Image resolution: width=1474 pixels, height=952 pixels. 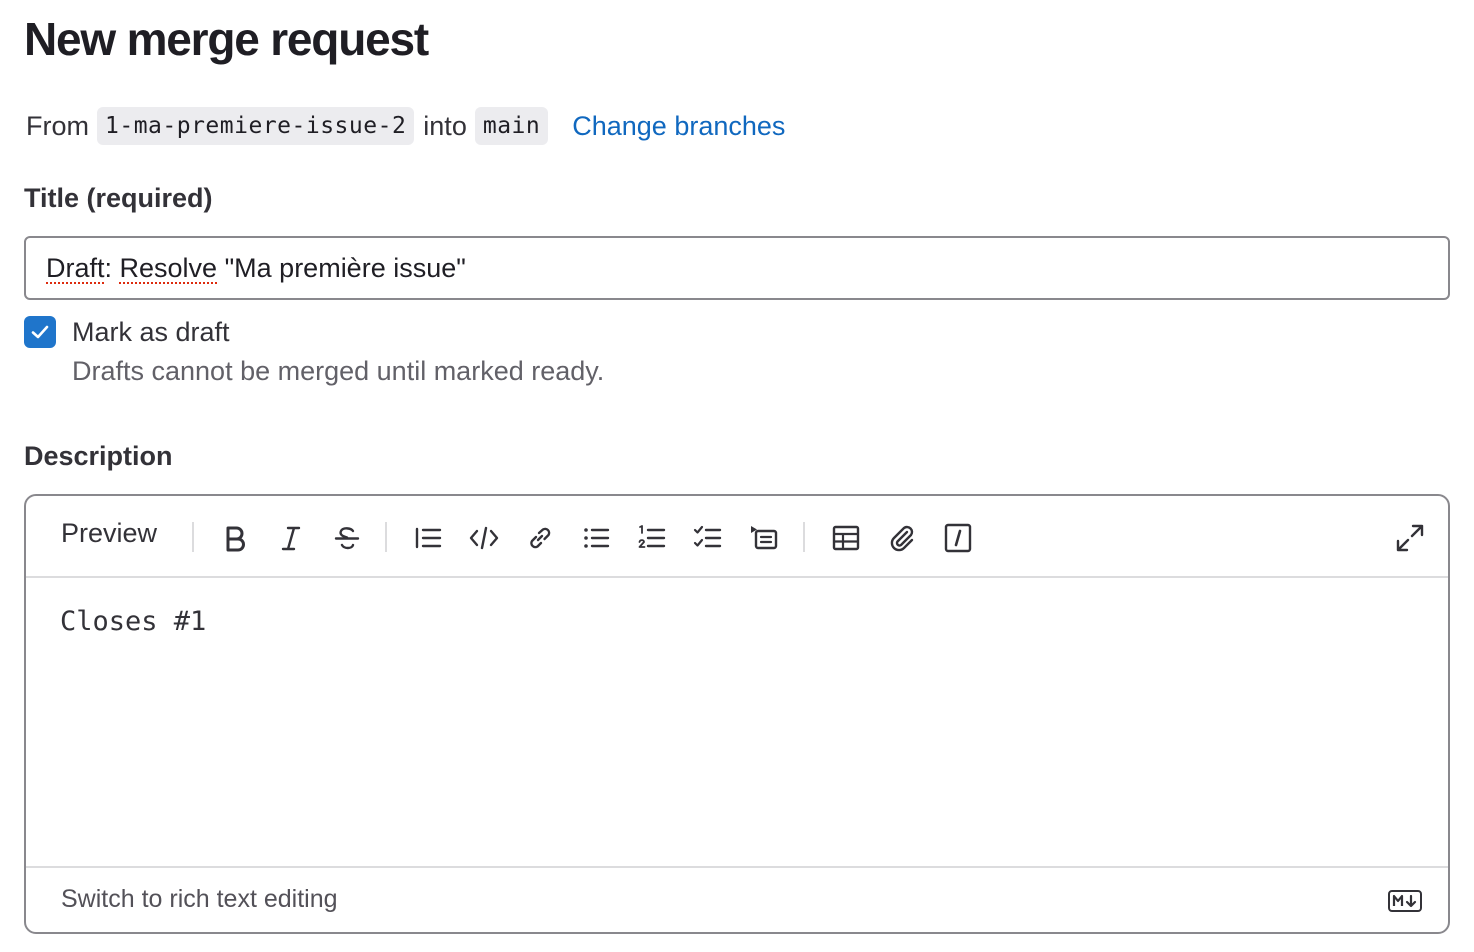 I want to click on editor-toolbar: Preview, so click(x=737, y=537).